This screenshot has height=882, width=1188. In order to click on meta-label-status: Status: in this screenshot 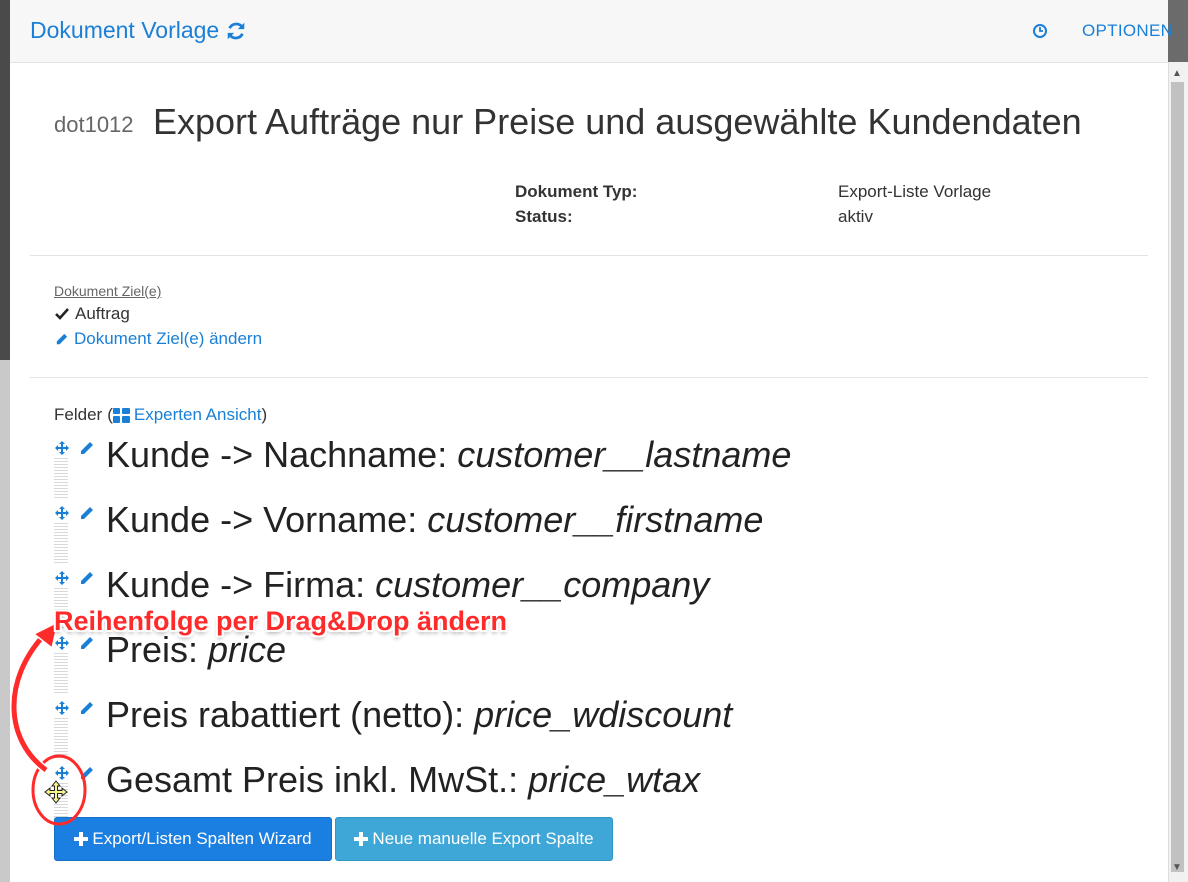, I will do `click(544, 216)`.